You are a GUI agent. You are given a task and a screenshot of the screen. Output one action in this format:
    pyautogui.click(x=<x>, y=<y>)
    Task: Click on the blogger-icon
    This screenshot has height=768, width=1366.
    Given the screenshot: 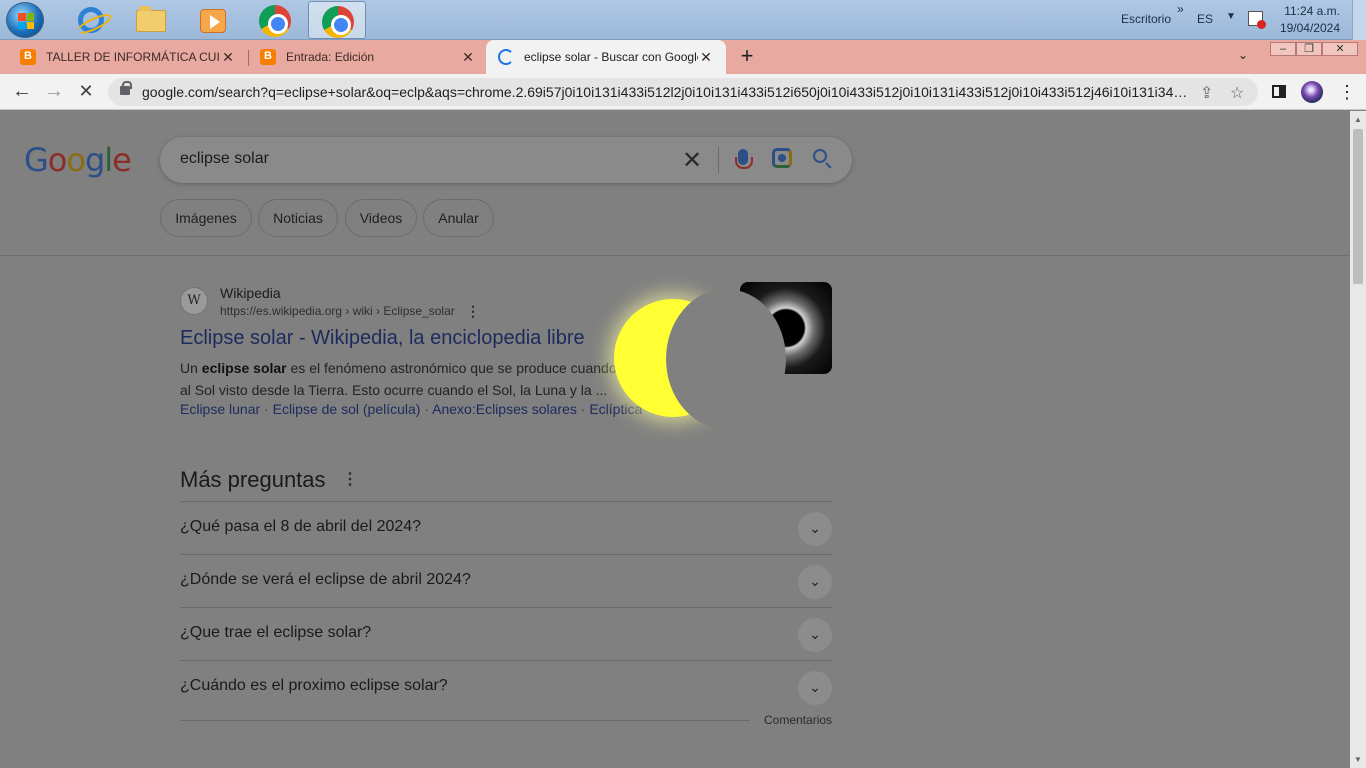 What is the action you would take?
    pyautogui.click(x=268, y=57)
    